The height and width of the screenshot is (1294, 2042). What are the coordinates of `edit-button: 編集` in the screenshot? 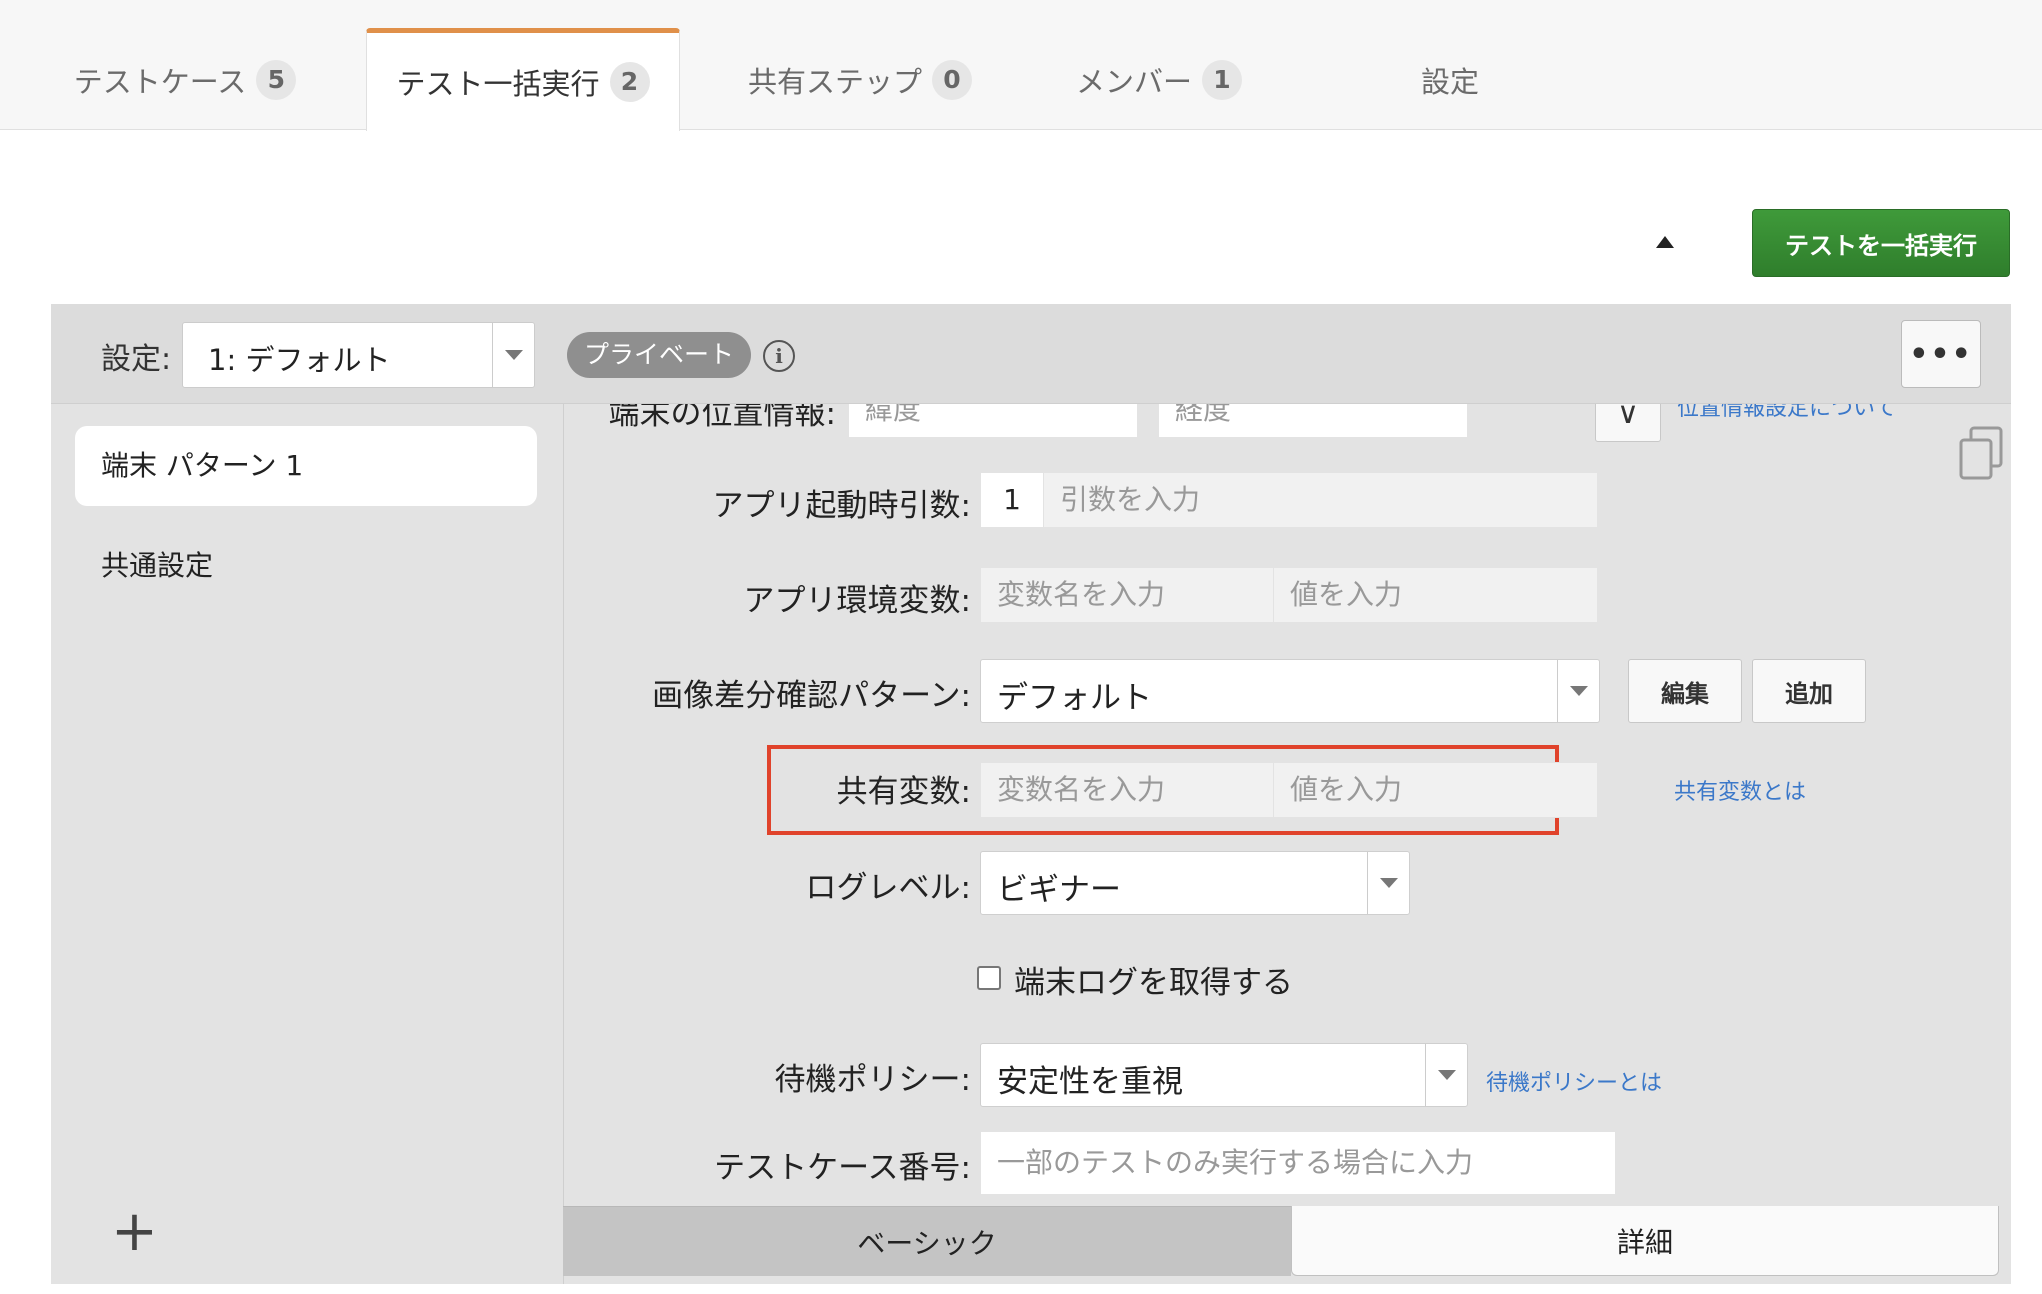 It's located at (1685, 691).